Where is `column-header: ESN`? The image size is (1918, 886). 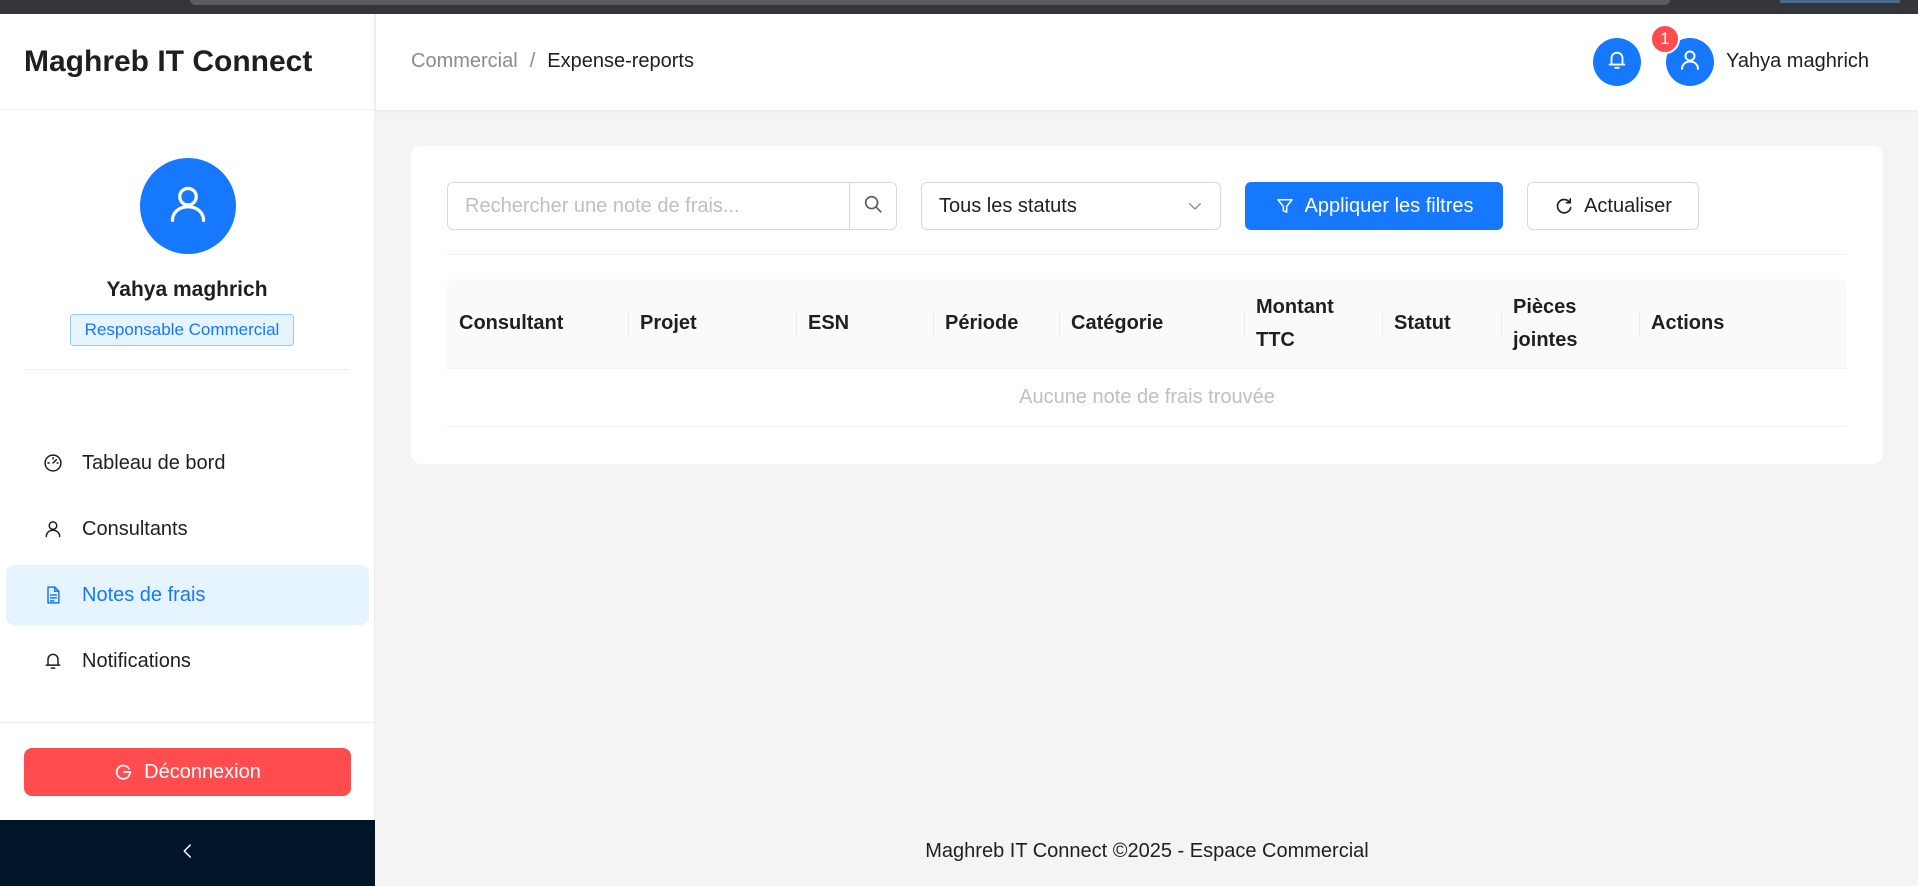
column-header: ESN is located at coordinates (864, 323).